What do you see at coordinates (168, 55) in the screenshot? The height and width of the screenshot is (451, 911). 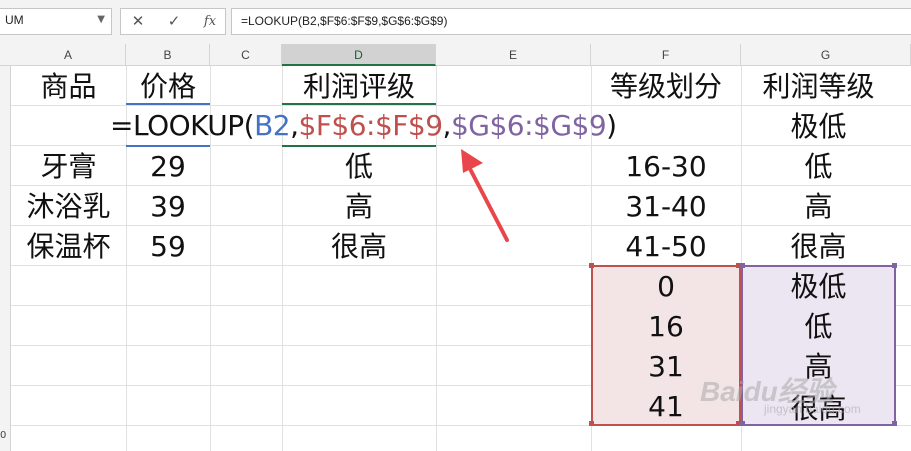 I see `column-header-b: B` at bounding box center [168, 55].